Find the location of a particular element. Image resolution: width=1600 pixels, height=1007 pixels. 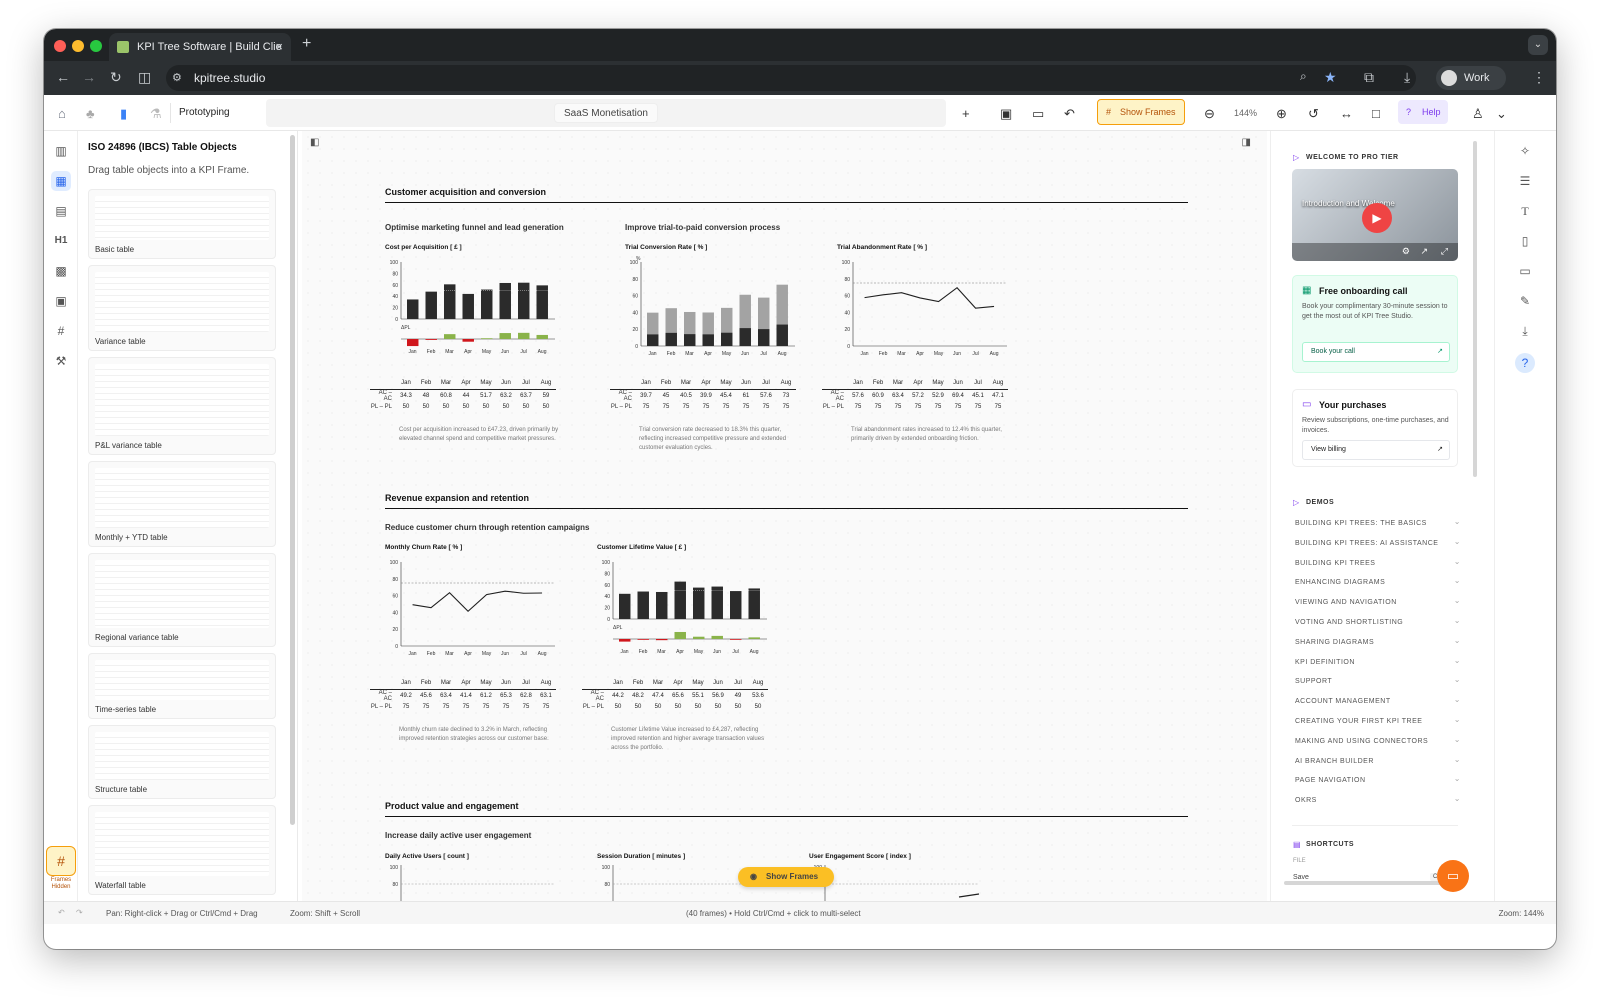

book-icon: ▯ is located at coordinates (1525, 241).